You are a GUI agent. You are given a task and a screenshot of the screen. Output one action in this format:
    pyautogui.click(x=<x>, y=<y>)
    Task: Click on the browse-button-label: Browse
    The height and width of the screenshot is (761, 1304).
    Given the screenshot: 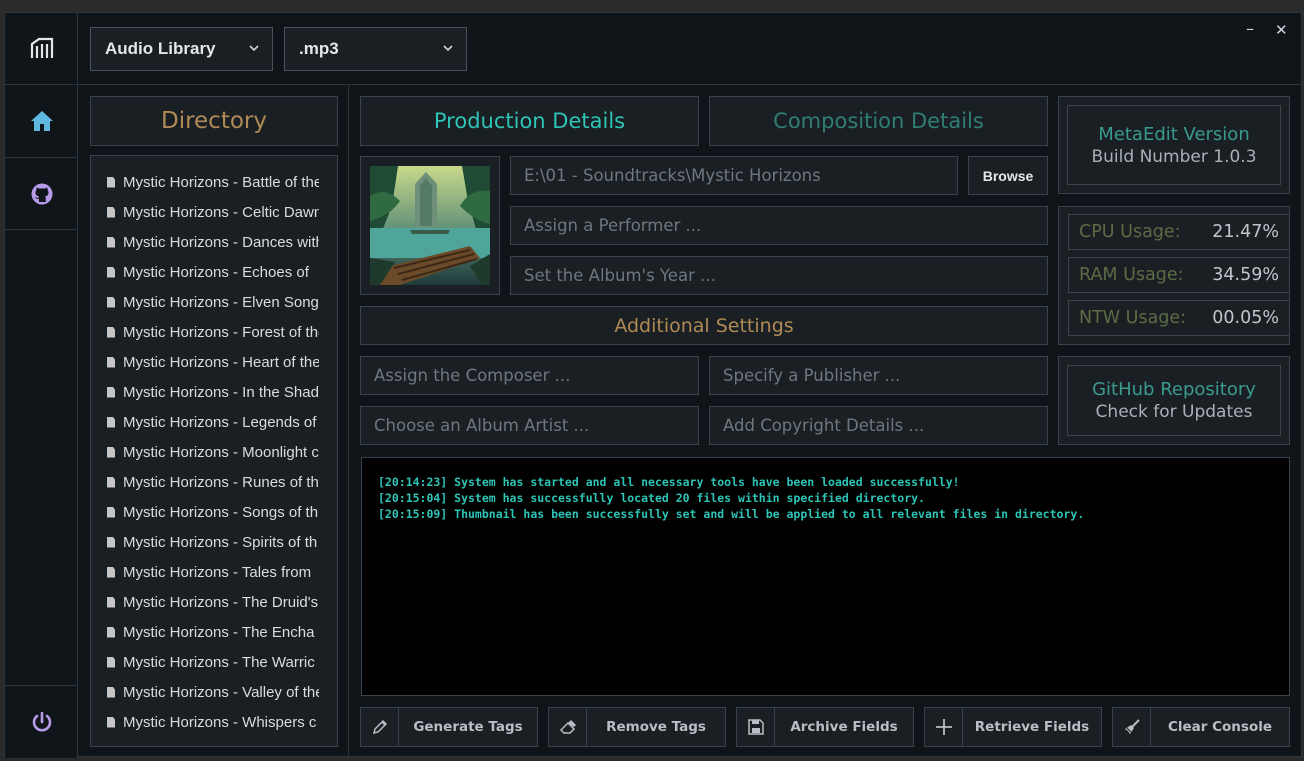 What is the action you would take?
    pyautogui.click(x=1008, y=175)
    